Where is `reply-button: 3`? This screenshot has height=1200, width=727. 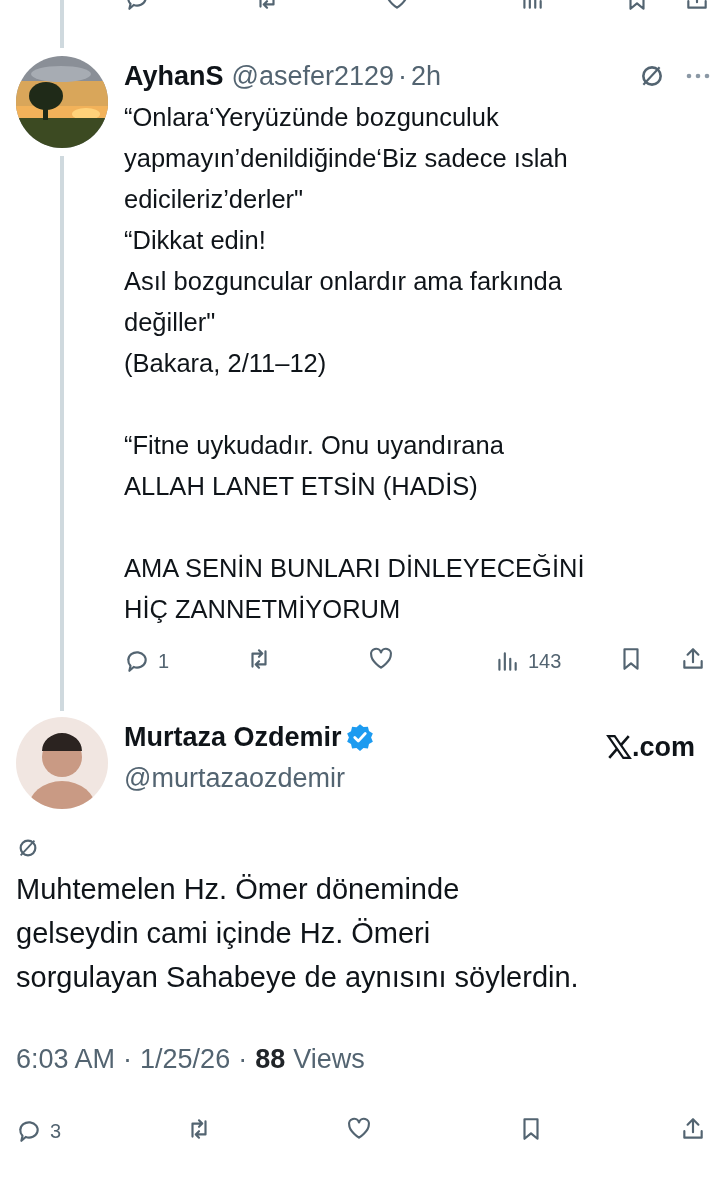 reply-button: 3 is located at coordinates (39, 1130).